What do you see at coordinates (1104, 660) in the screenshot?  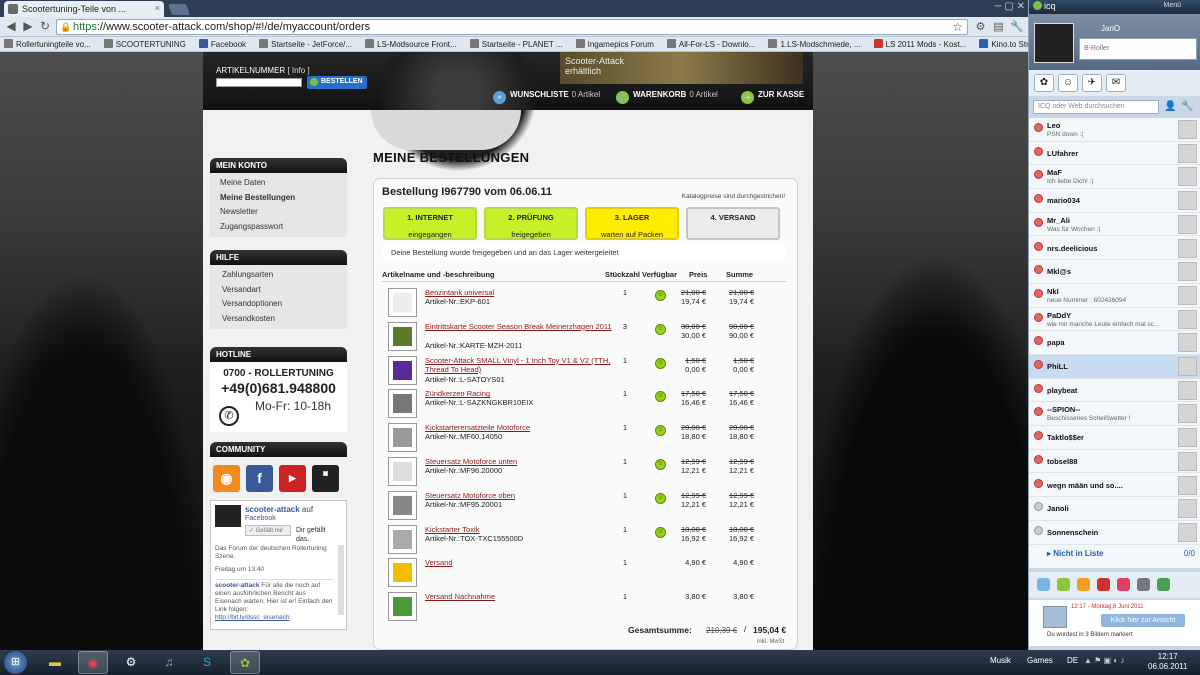 I see `tray-icons: ▲ ⚑ ▣ ◐ ♪` at bounding box center [1104, 660].